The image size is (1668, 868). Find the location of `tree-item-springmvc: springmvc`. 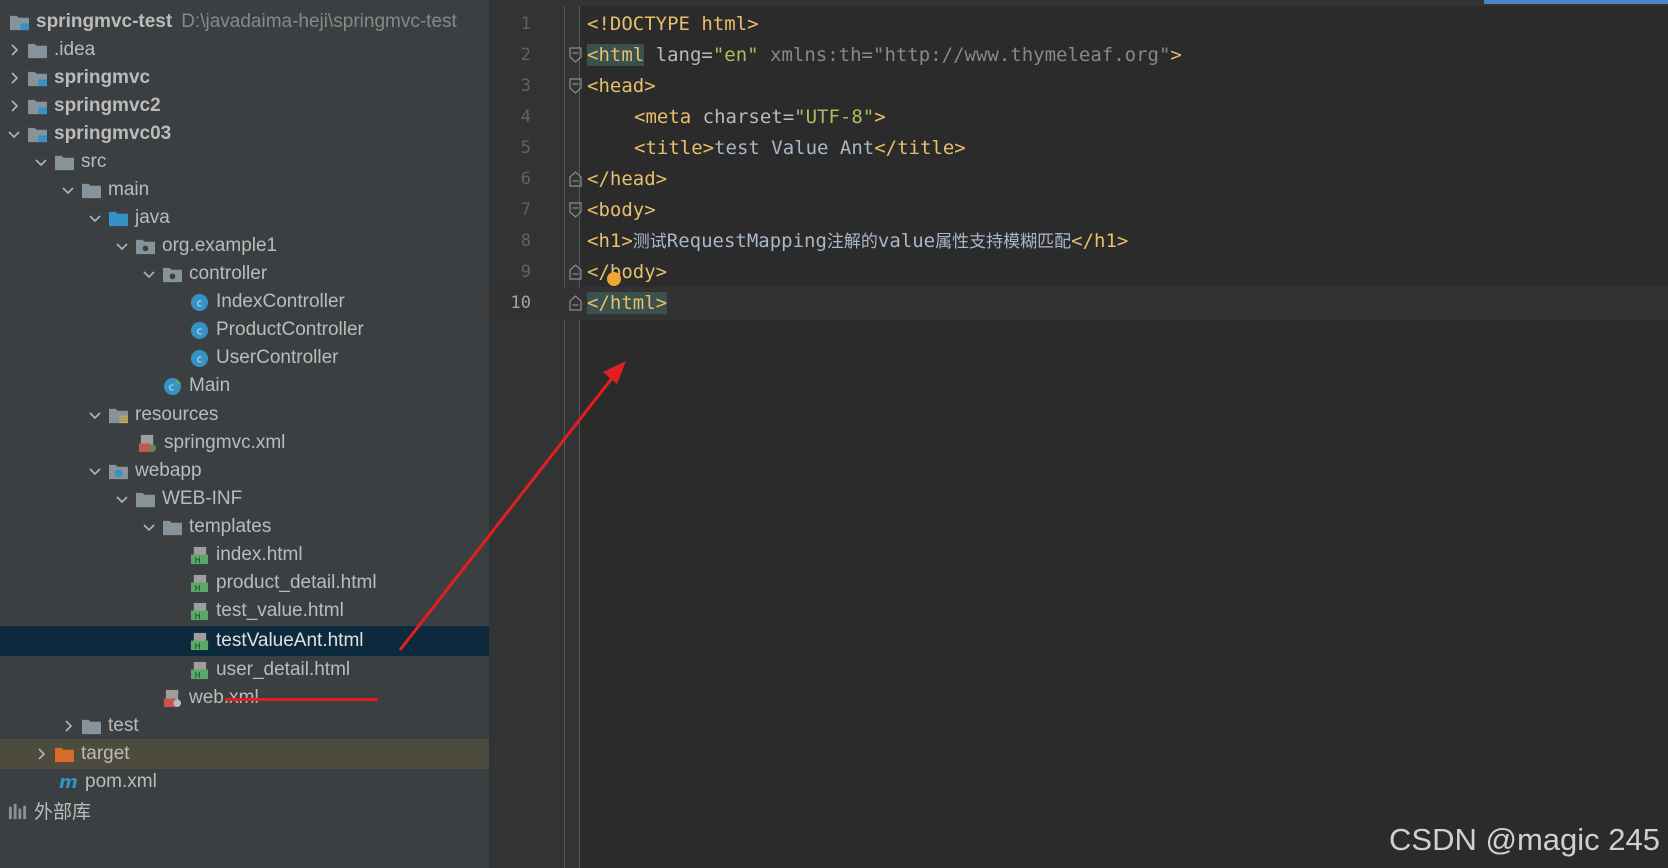

tree-item-springmvc: springmvc is located at coordinates (244, 78).